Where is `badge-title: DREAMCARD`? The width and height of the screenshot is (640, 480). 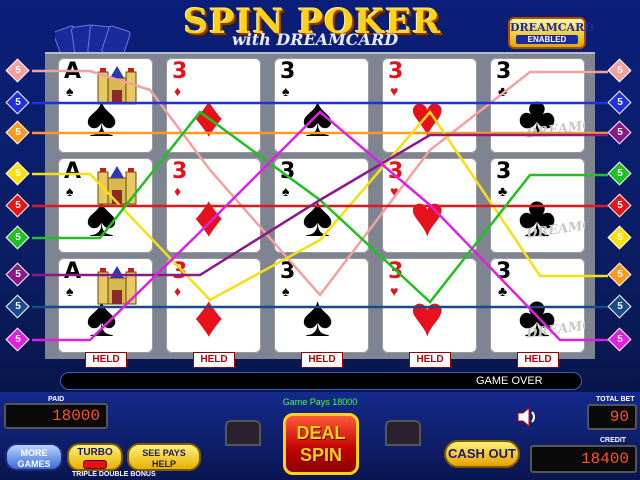
badge-title: DREAMCARD is located at coordinates (552, 27).